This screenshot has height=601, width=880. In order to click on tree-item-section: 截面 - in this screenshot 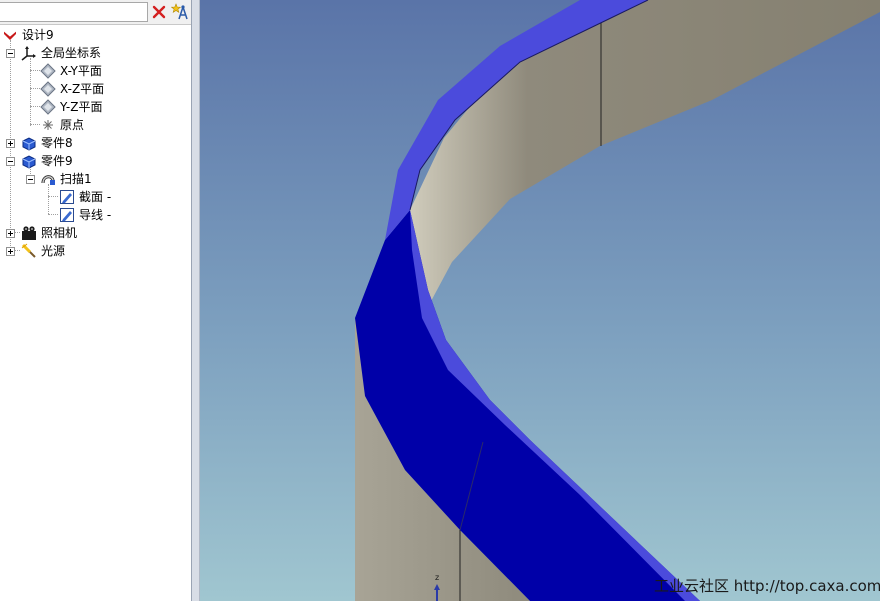, I will do `click(95, 197)`.